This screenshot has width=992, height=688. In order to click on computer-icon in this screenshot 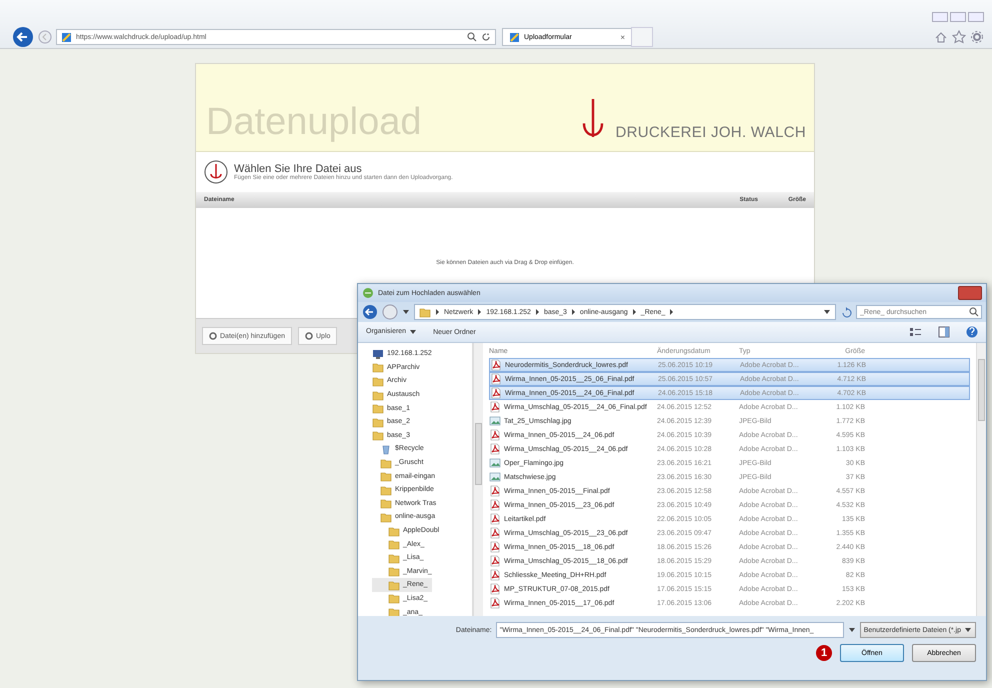, I will do `click(378, 354)`.